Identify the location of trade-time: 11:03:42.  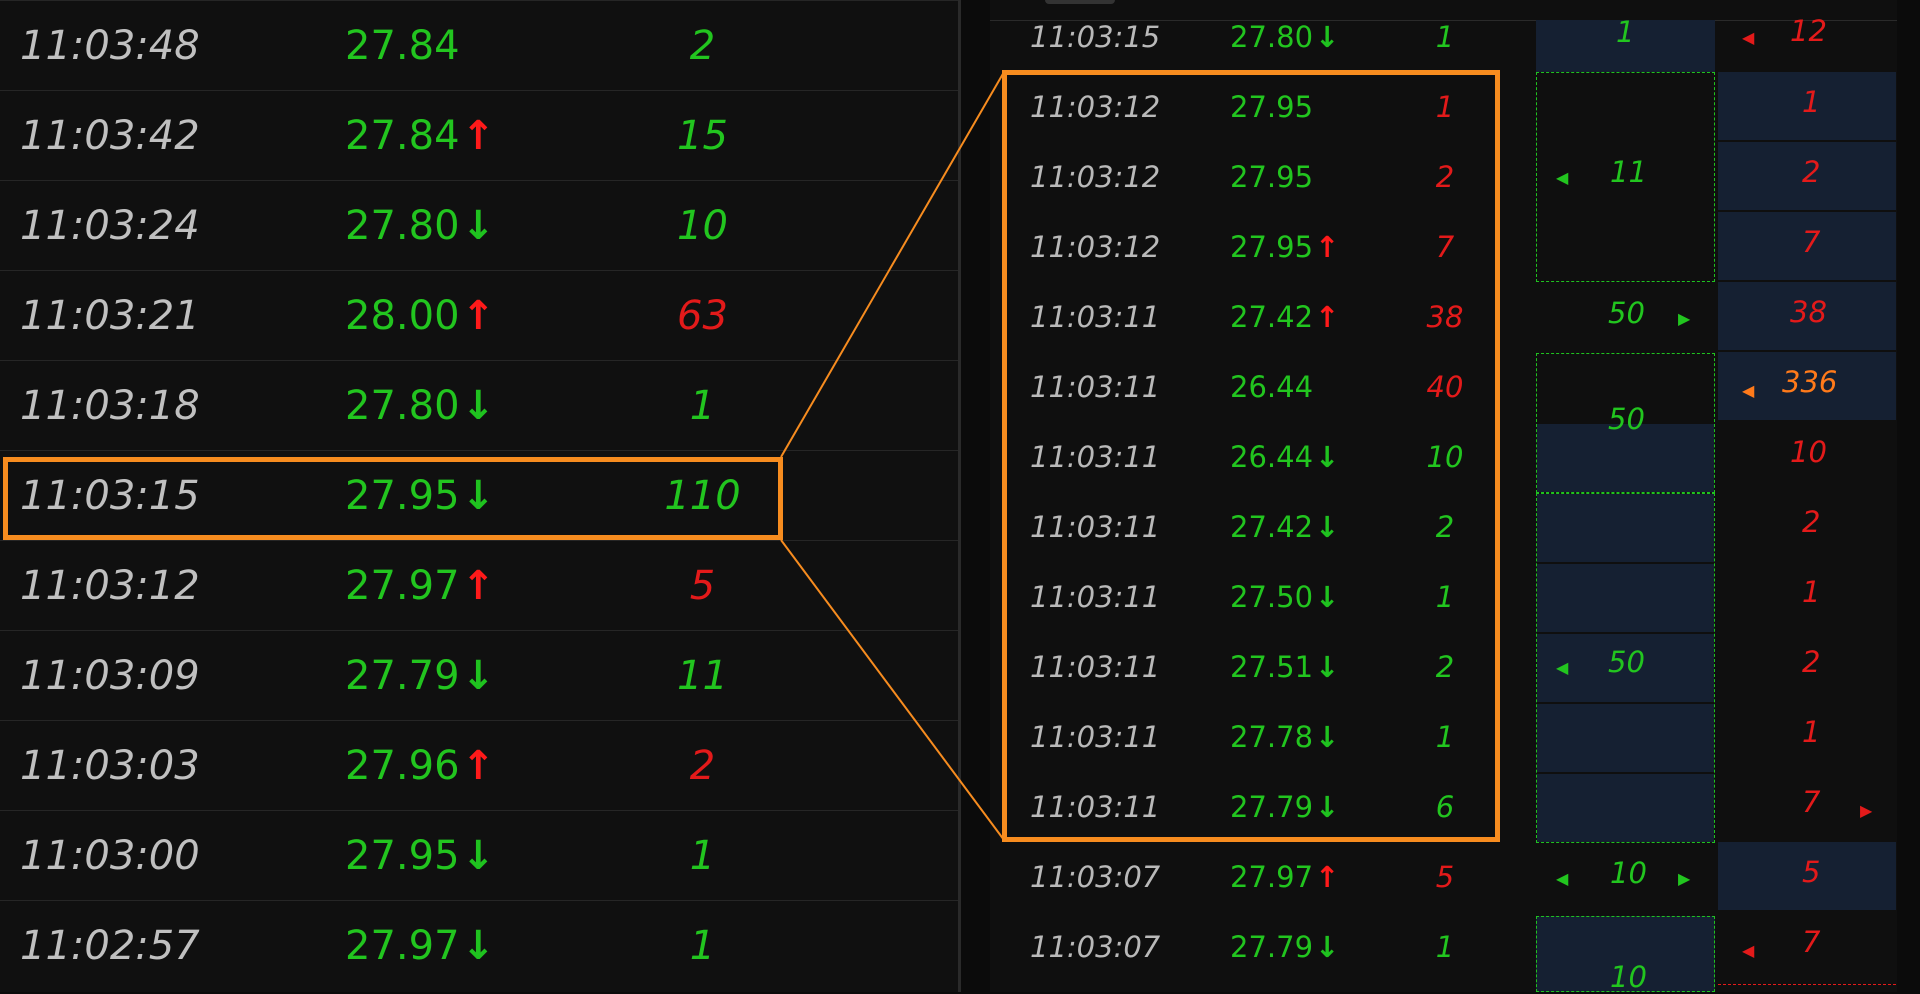
(110, 136).